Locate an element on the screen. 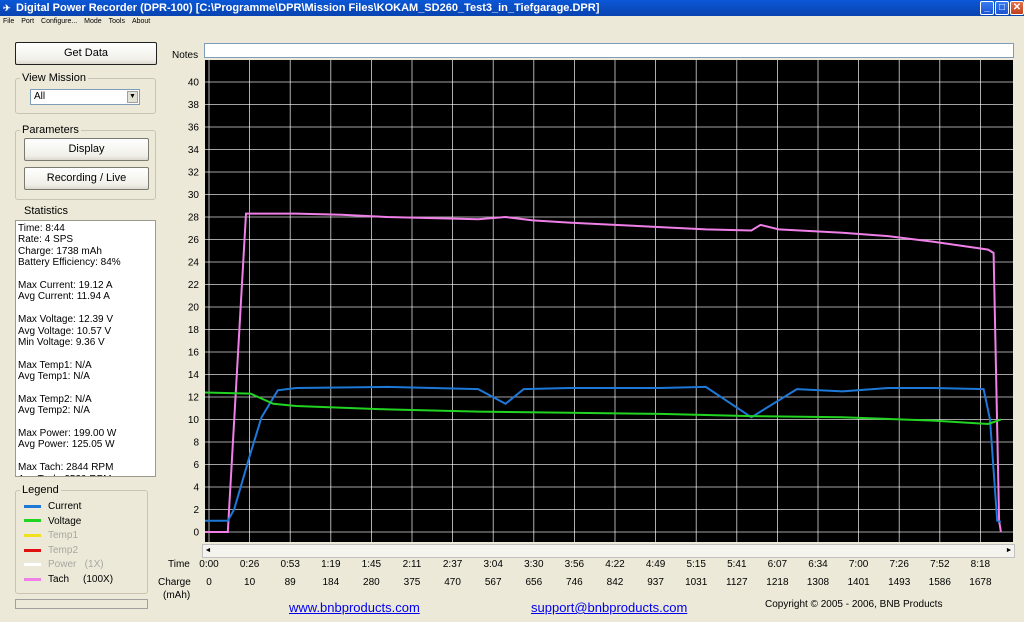 This screenshot has width=1024, height=622. charge-tick-label: 1586 is located at coordinates (939, 582).